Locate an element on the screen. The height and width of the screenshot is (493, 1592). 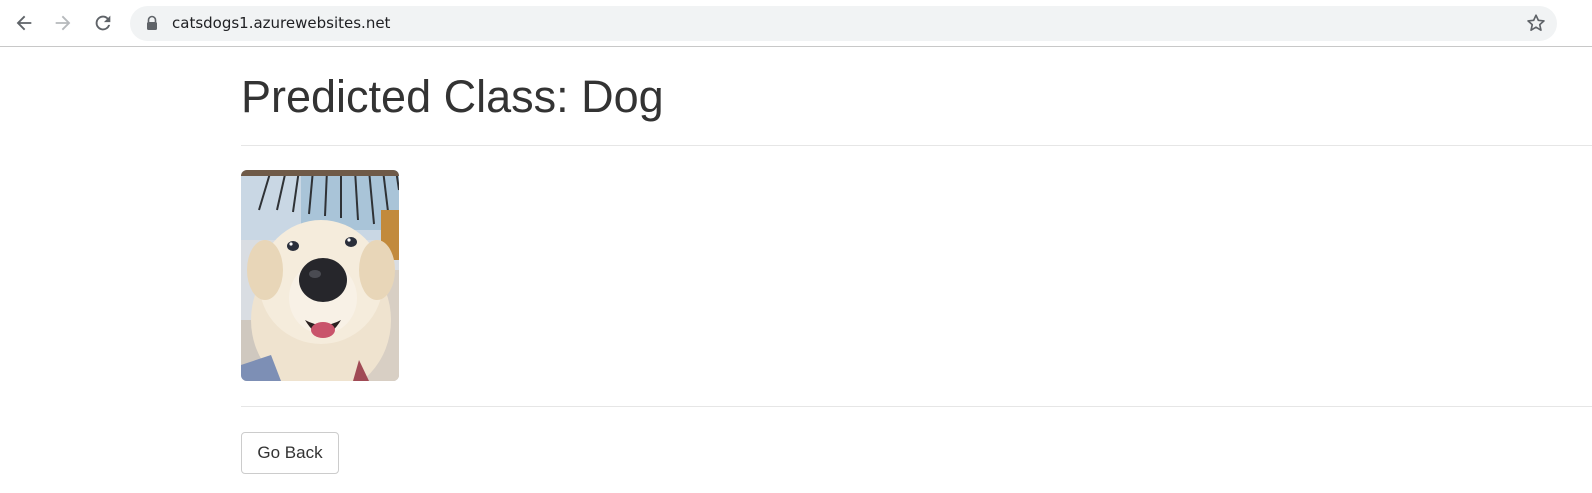
back-button is located at coordinates (24, 23).